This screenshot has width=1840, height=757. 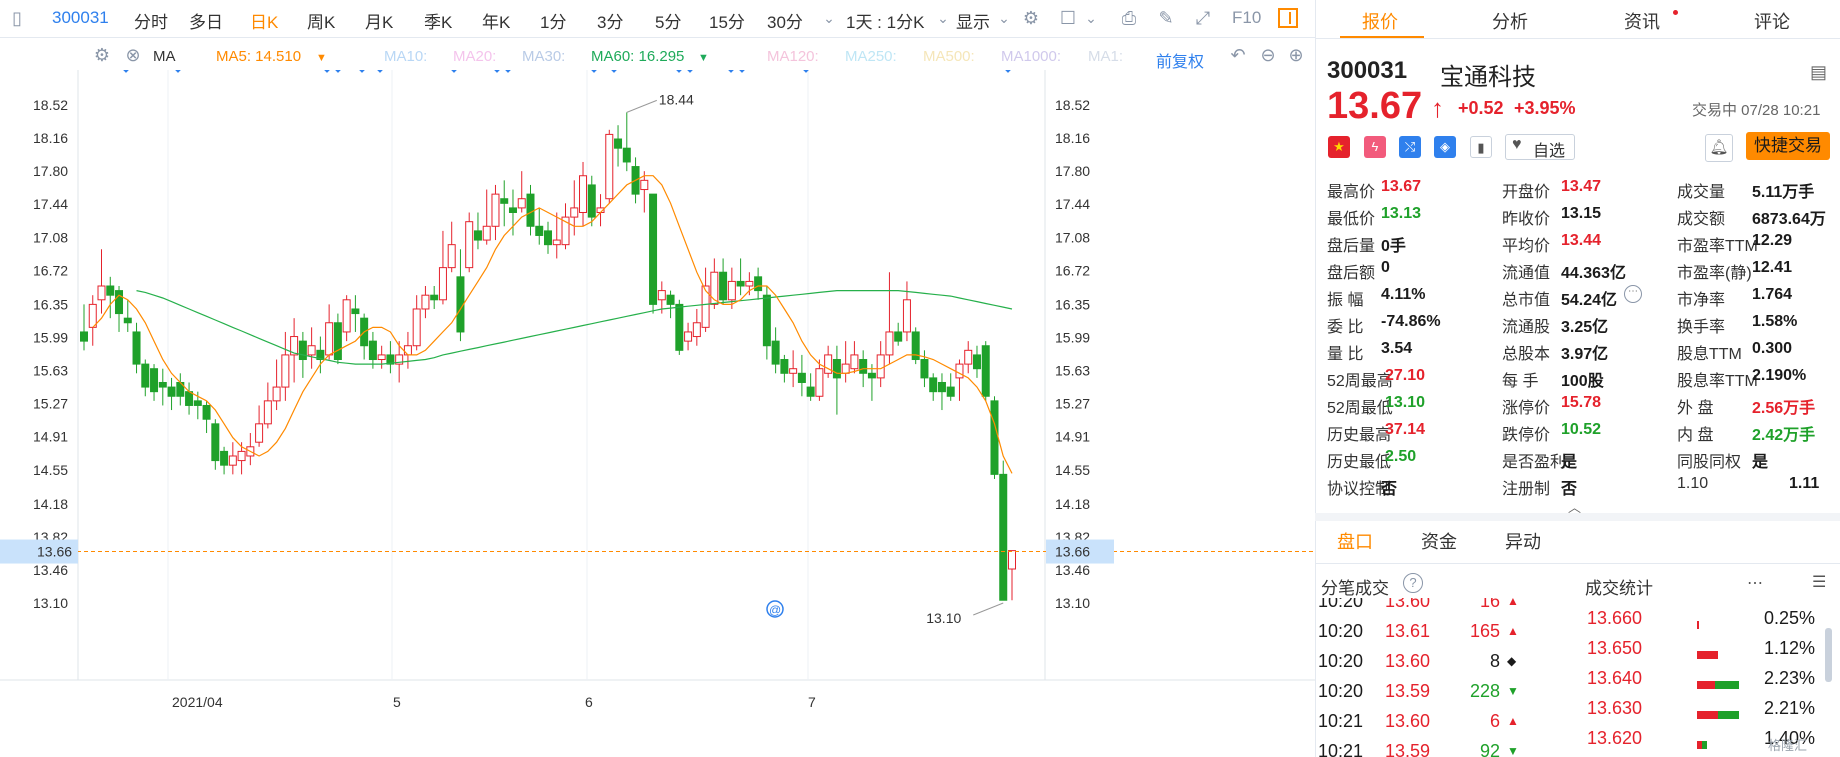 What do you see at coordinates (1180, 60) in the screenshot?
I see `adjust-menu: 前复权` at bounding box center [1180, 60].